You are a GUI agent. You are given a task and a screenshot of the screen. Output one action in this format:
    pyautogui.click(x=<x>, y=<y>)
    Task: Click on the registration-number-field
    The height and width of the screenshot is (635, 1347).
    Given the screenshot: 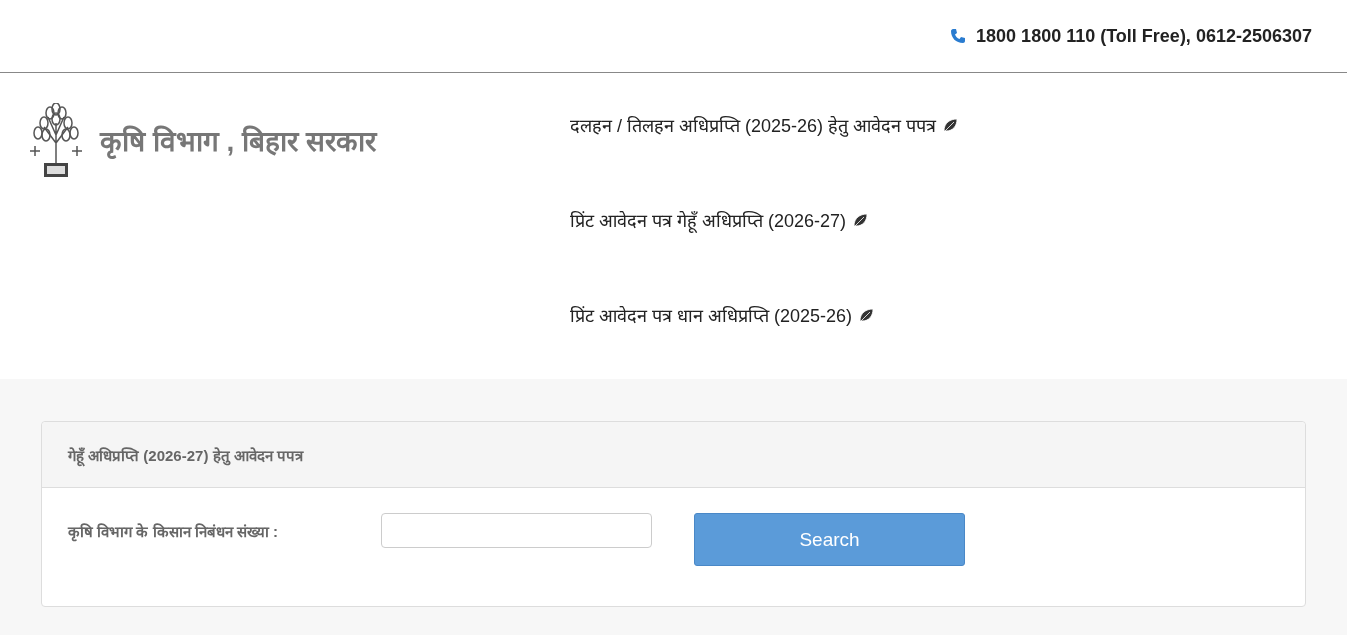 What is the action you would take?
    pyautogui.click(x=516, y=530)
    